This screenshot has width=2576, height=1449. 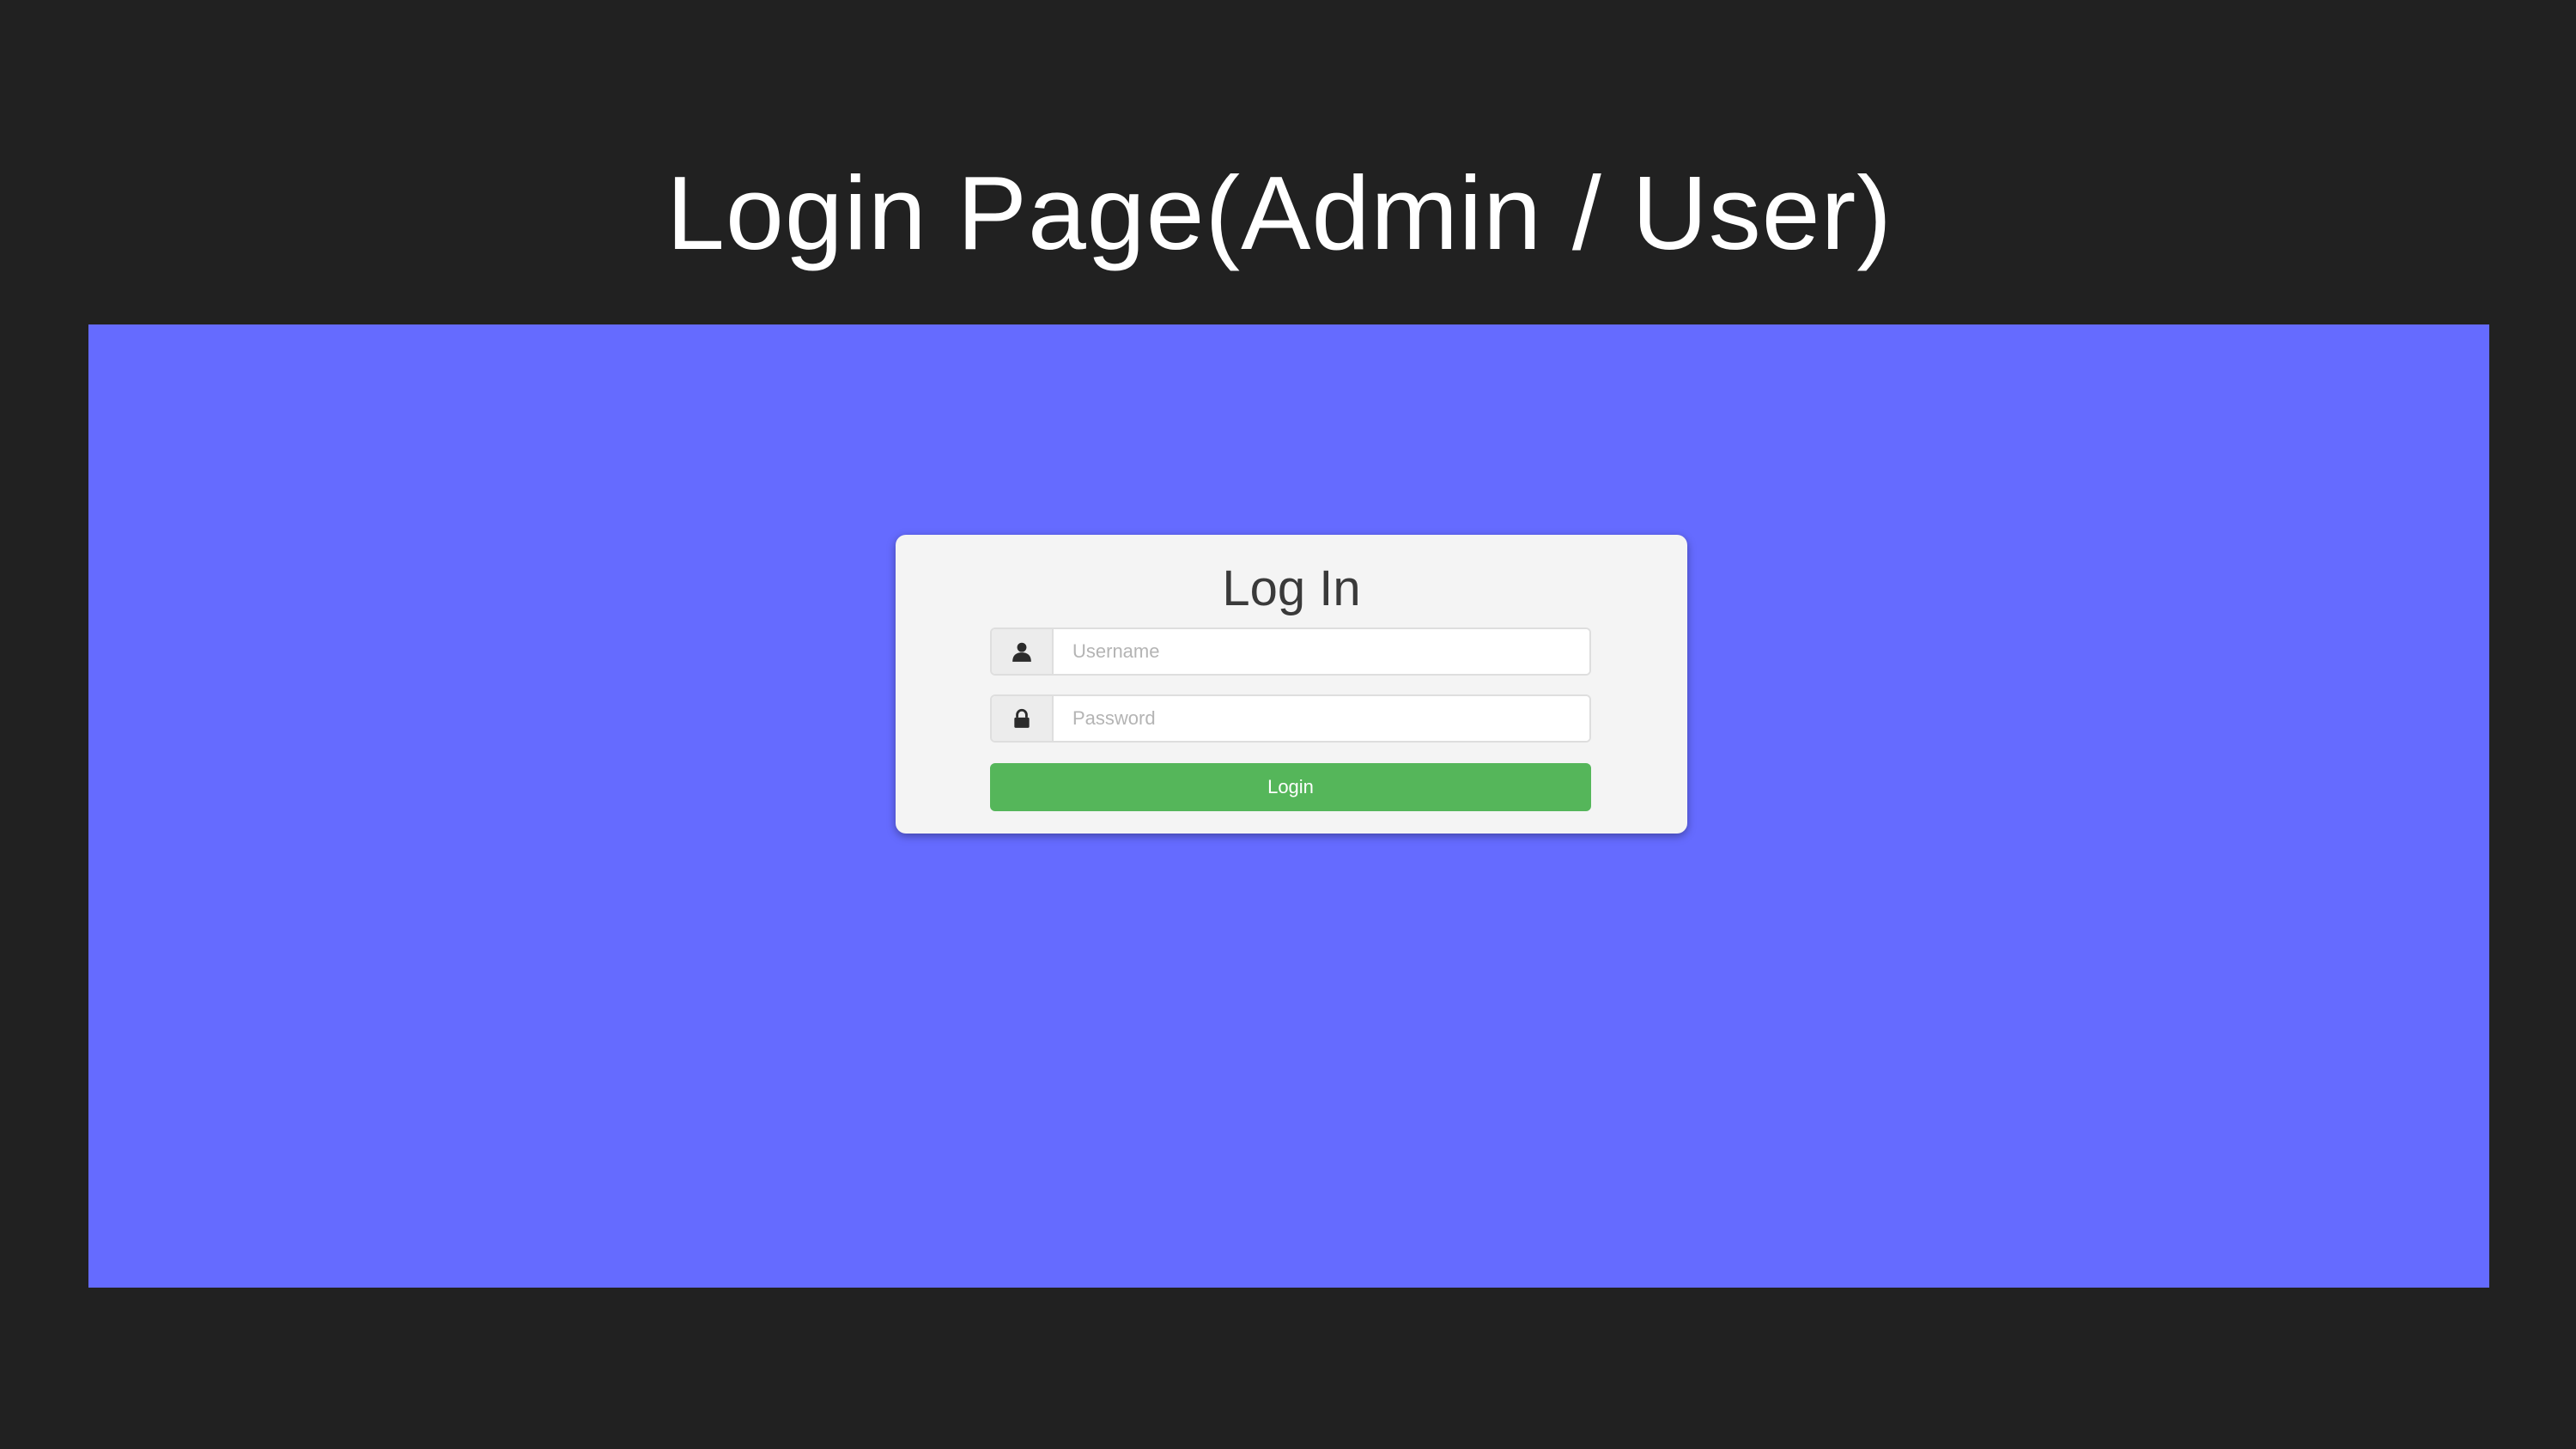 I want to click on login-heading: Log In, so click(x=1291, y=588).